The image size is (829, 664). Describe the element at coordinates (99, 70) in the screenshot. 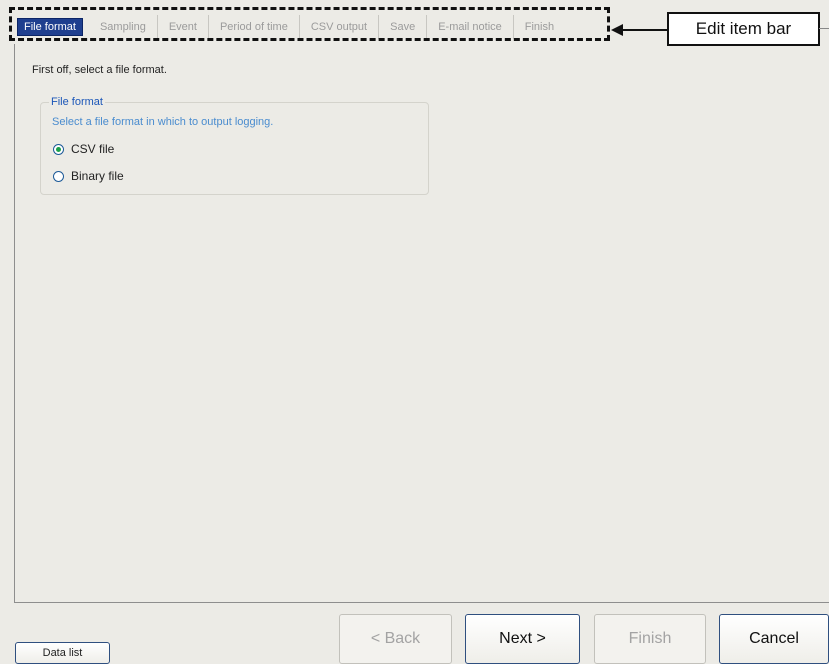

I see `intro-text: First off, select a file format.` at that location.